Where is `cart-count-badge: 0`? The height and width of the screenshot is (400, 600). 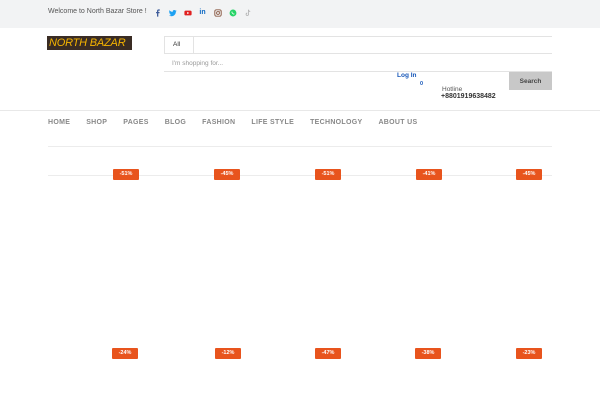
cart-count-badge: 0 is located at coordinates (421, 84).